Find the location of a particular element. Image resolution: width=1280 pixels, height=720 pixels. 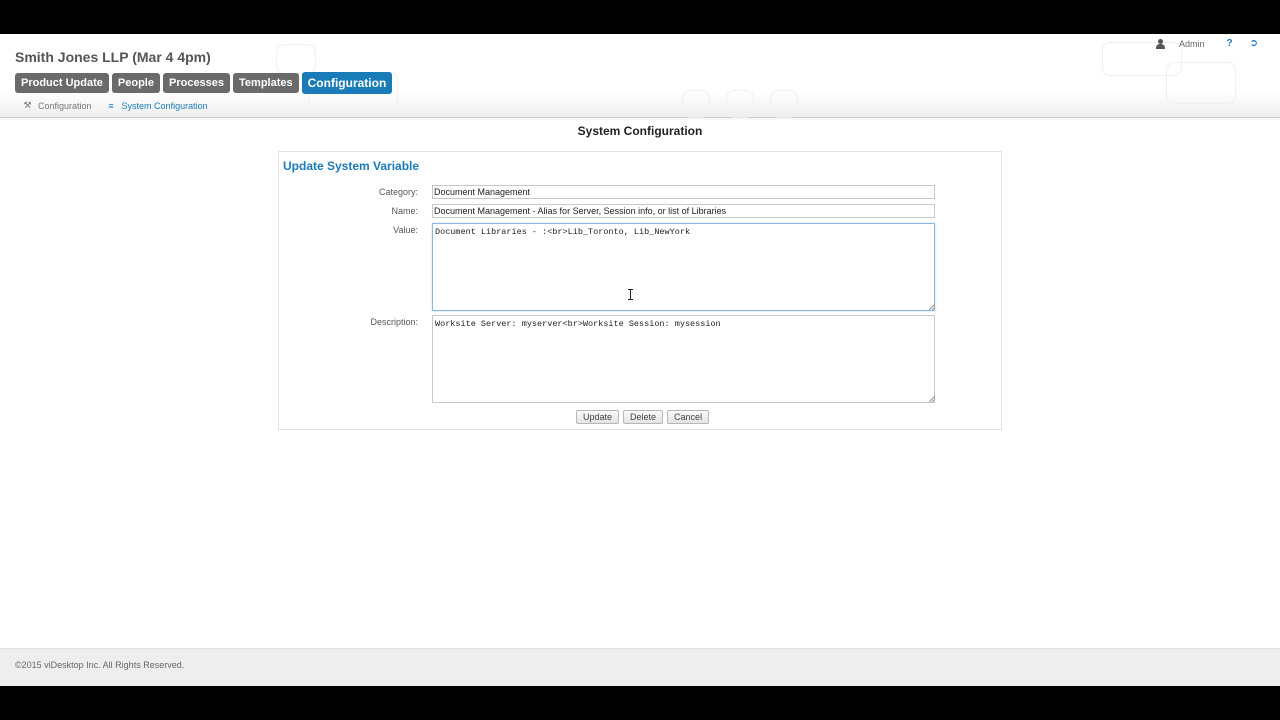

nav-people: People is located at coordinates (135, 83).